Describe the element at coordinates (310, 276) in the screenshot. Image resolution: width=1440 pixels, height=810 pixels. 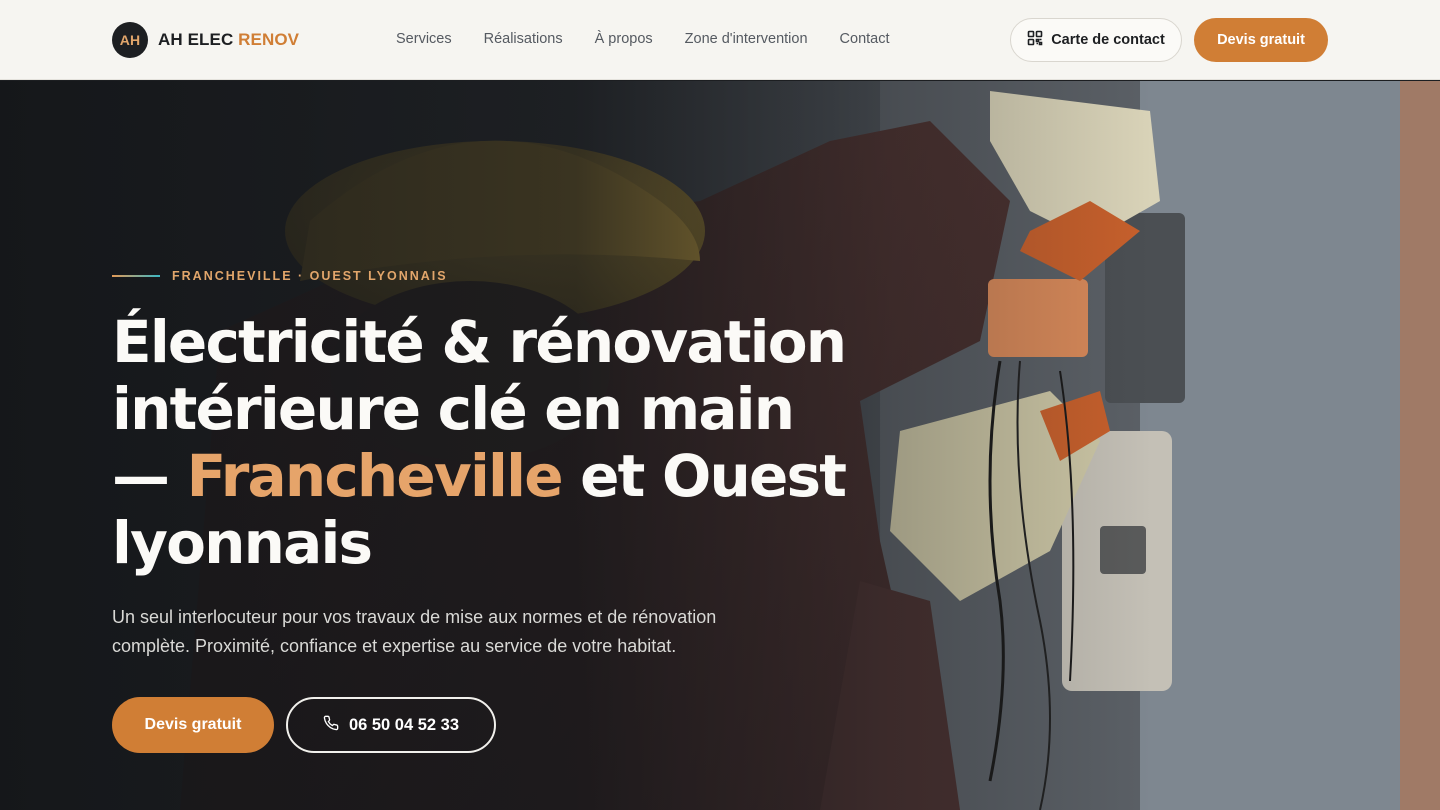
I see `eyebrow-text: FRANCHEVILLE · OUEST LYONNAIS` at that location.